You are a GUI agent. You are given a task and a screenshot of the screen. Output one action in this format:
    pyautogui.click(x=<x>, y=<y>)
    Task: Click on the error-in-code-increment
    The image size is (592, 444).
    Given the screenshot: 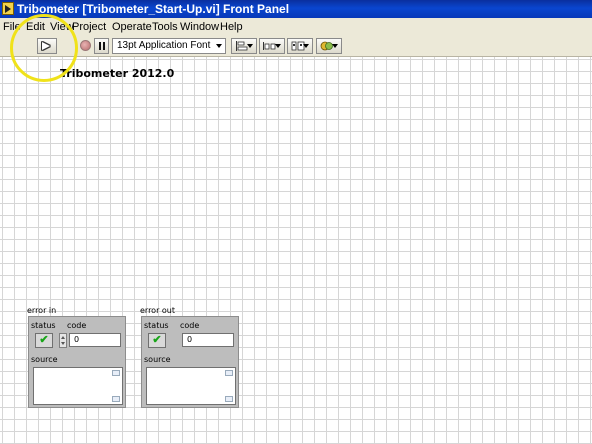 What is the action you would take?
    pyautogui.click(x=63, y=340)
    